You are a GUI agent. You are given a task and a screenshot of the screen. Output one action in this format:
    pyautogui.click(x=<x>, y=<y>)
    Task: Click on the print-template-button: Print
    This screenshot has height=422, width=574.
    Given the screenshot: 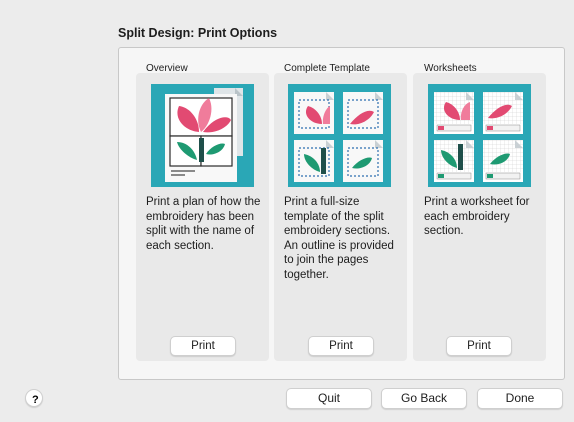 What is the action you would take?
    pyautogui.click(x=341, y=346)
    